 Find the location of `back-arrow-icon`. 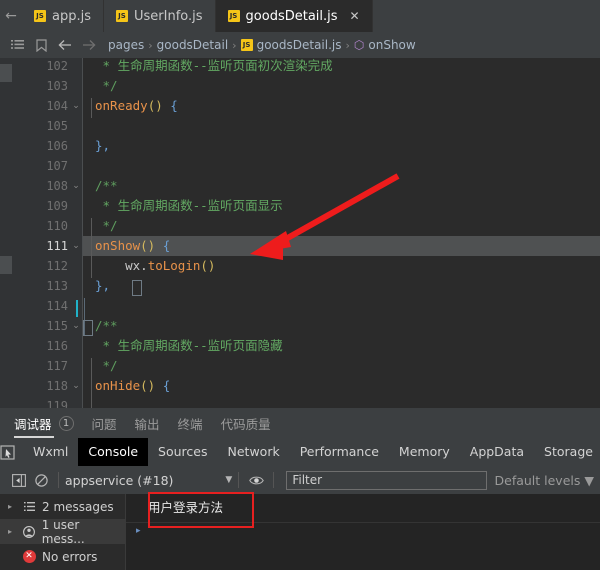

back-arrow-icon is located at coordinates (65, 45).